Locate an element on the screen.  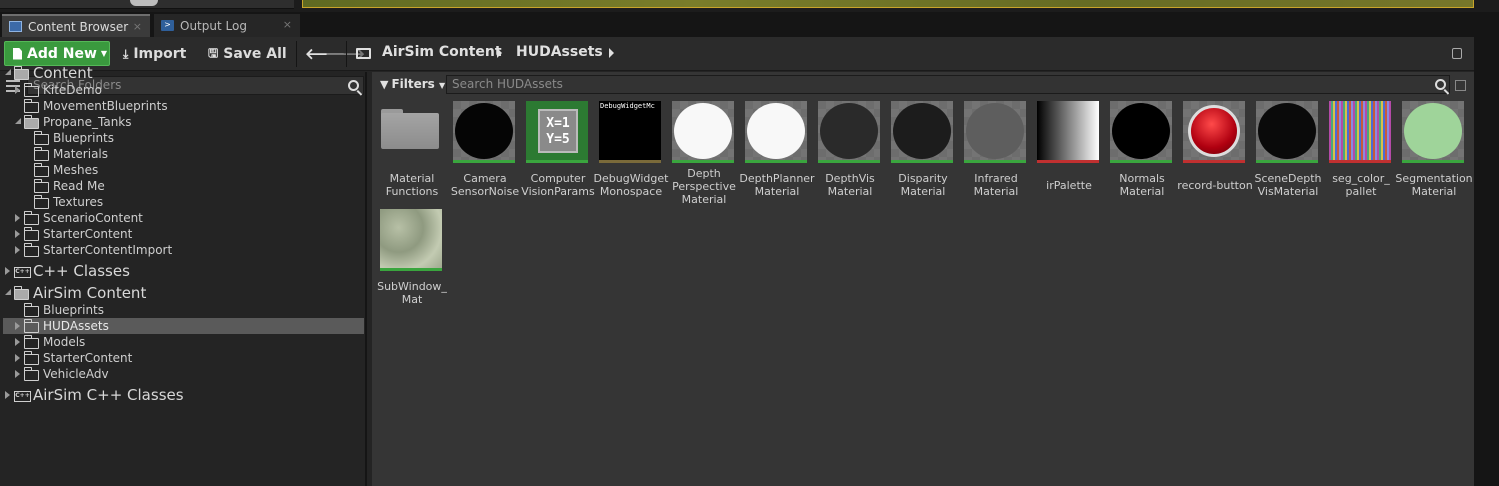
asset-name: seg_color_ pallet is located at coordinates (1361, 185).